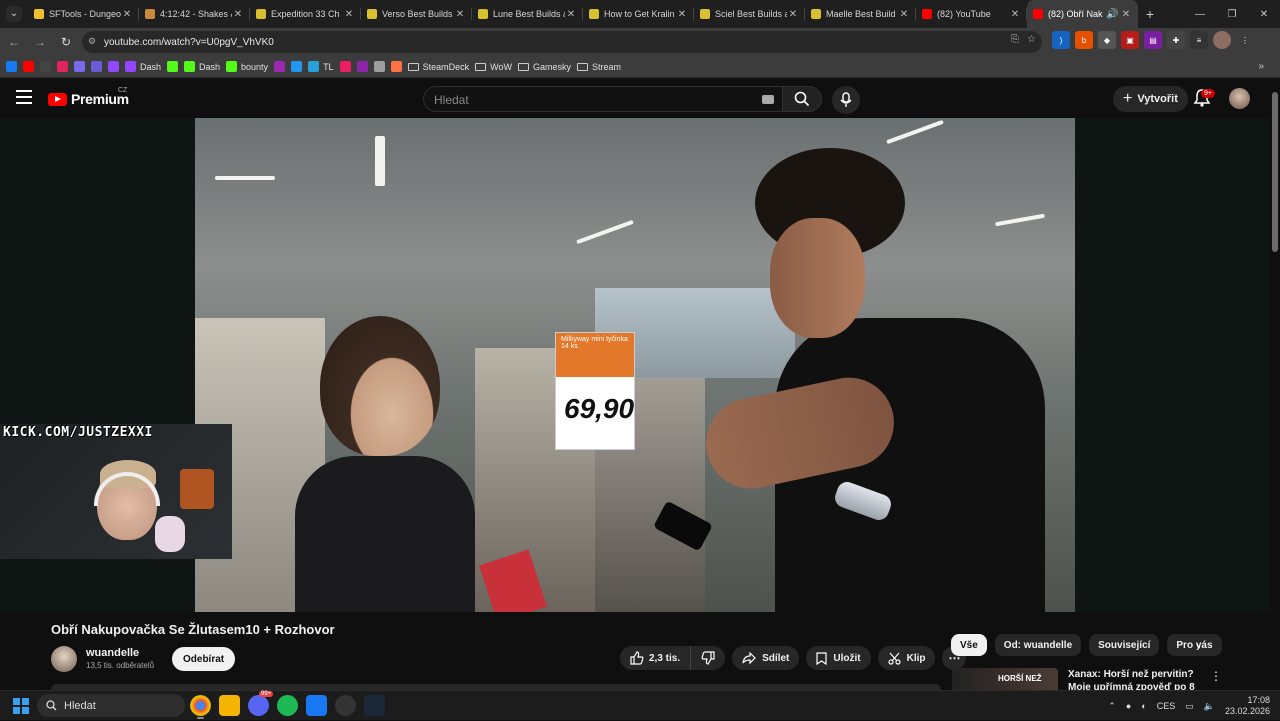 The height and width of the screenshot is (721, 1280). I want to click on browser-tab: (82) YouTube ✕, so click(971, 14).